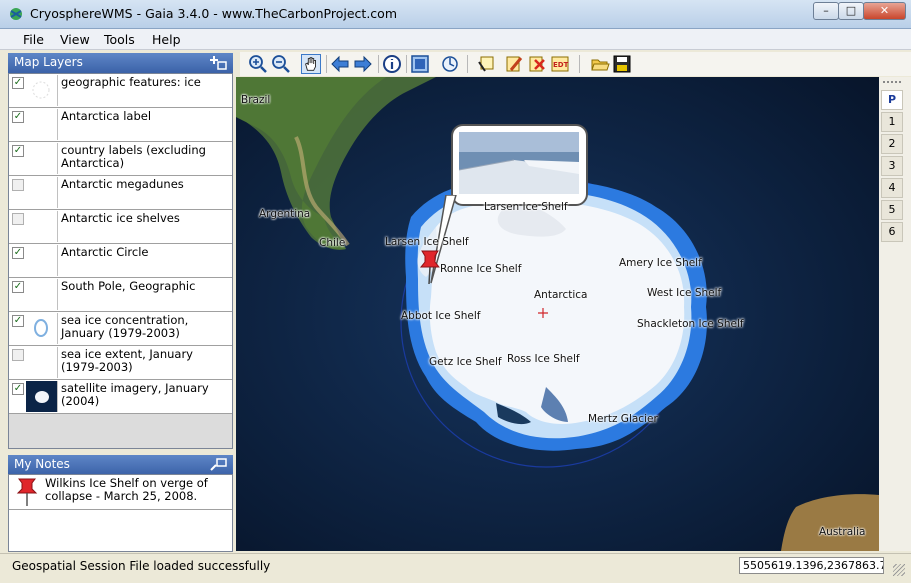 Image resolution: width=911 pixels, height=583 pixels. I want to click on map-label-mertz-glacier: Mertz Glacier, so click(623, 419).